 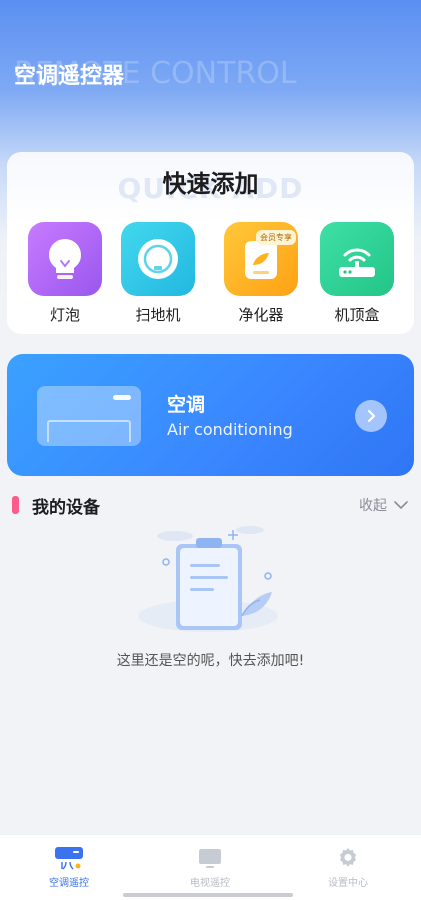 What do you see at coordinates (69, 883) in the screenshot?
I see `tab-label: 空调遥控` at bounding box center [69, 883].